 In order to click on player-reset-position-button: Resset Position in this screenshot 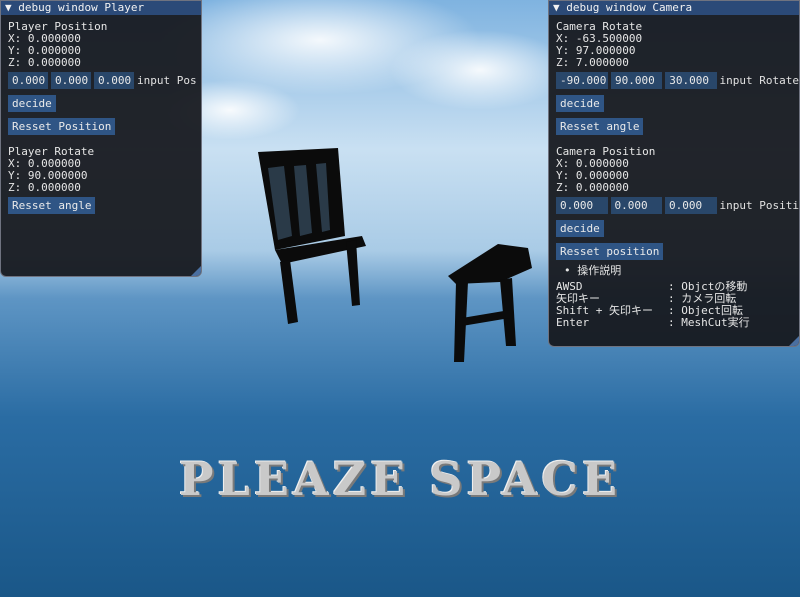, I will do `click(62, 126)`.